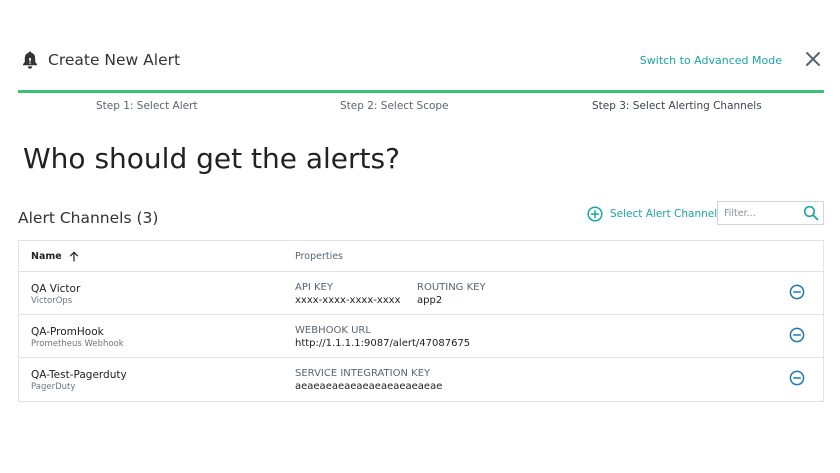  What do you see at coordinates (758, 213) in the screenshot?
I see `filter-input` at bounding box center [758, 213].